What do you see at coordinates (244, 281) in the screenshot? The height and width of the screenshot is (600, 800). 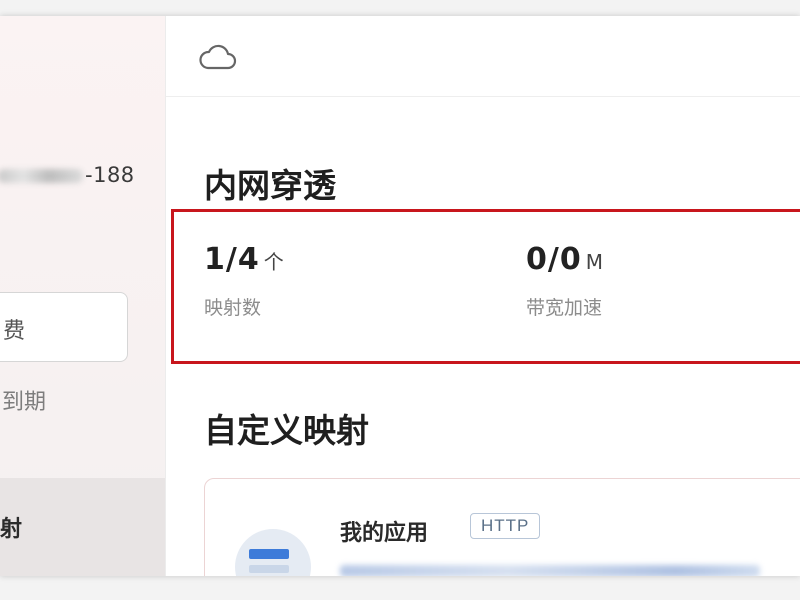 I see `stat-mapping-count: 1/4 个 映射数` at bounding box center [244, 281].